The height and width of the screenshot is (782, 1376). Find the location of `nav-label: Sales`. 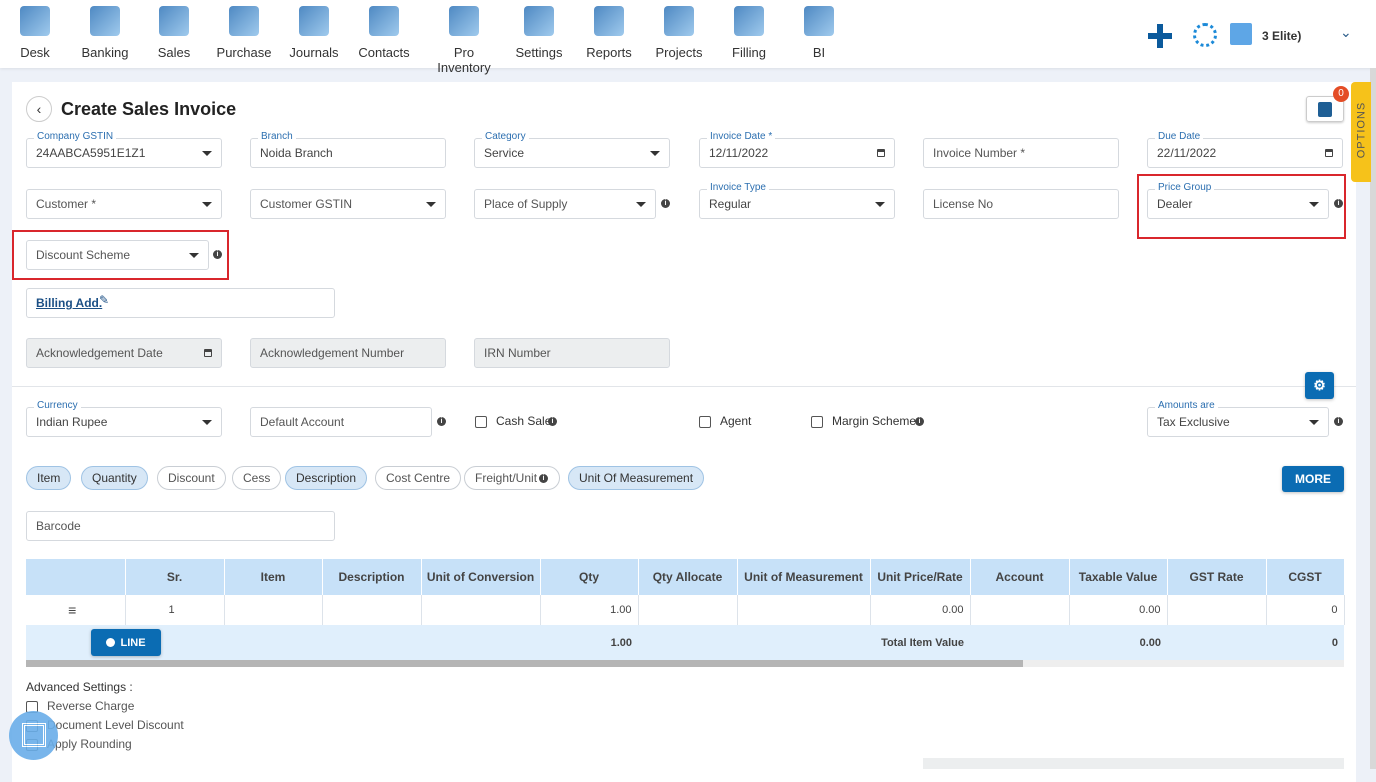

nav-label: Sales is located at coordinates (174, 52).